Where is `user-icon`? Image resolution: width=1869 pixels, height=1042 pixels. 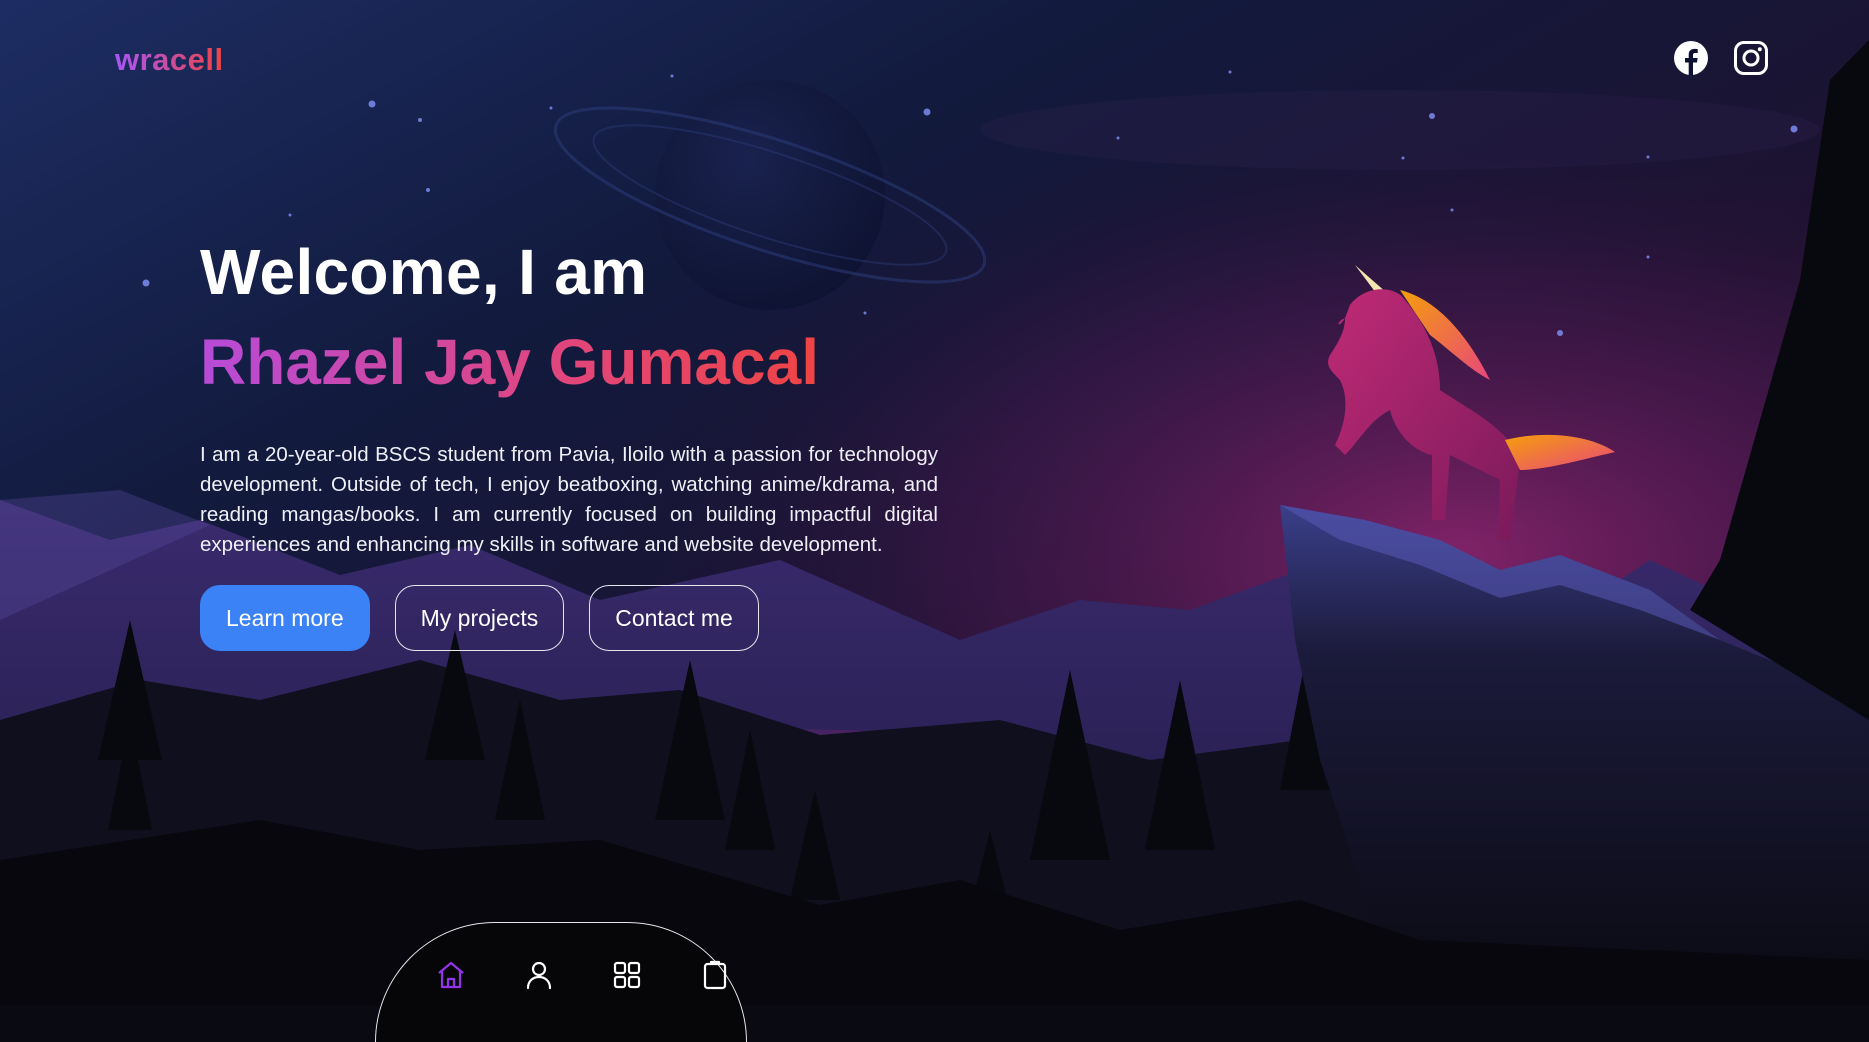 user-icon is located at coordinates (539, 975).